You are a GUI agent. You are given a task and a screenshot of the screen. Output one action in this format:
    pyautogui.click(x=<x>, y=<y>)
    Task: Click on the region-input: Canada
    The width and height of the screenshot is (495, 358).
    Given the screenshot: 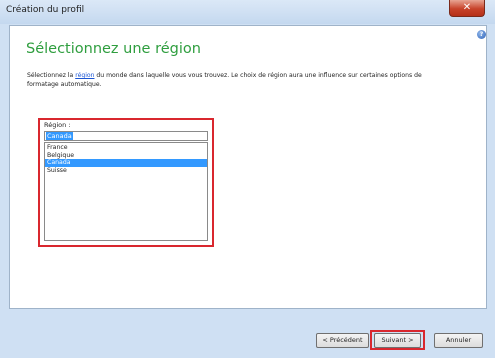 What is the action you would take?
    pyautogui.click(x=126, y=136)
    